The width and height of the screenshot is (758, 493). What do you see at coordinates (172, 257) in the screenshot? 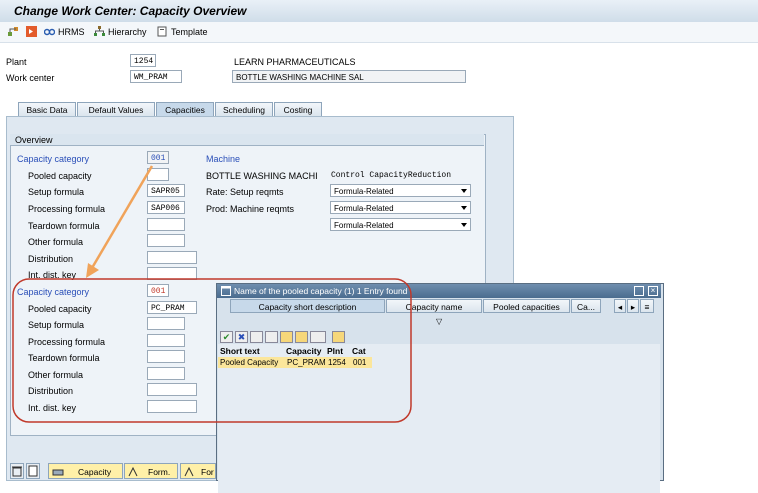
I see `distribution-field` at bounding box center [172, 257].